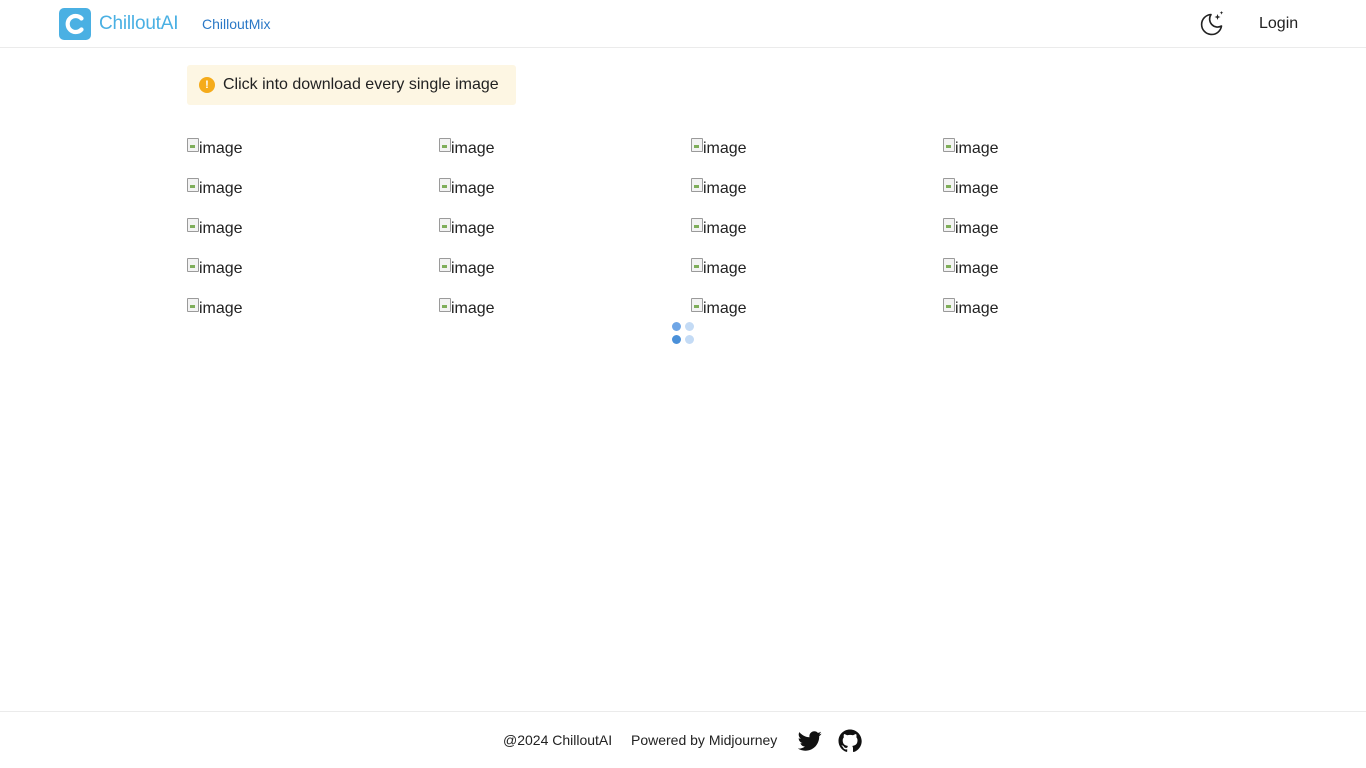 The height and width of the screenshot is (768, 1366). What do you see at coordinates (236, 24) in the screenshot?
I see `nav-link-chilloutmix: ChilloutMix` at bounding box center [236, 24].